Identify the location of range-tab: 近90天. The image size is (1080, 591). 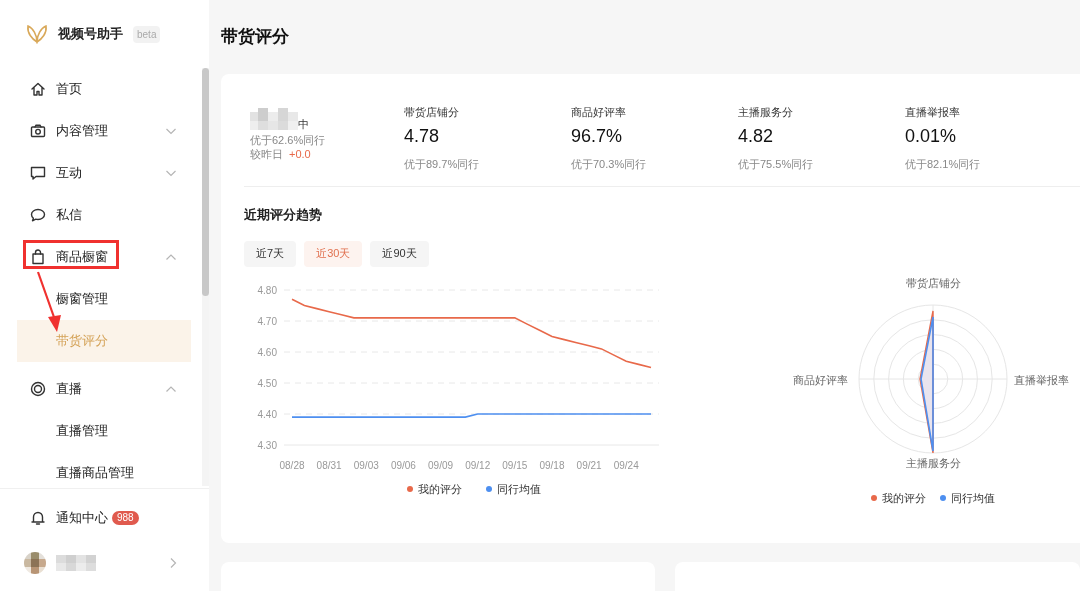
(399, 253).